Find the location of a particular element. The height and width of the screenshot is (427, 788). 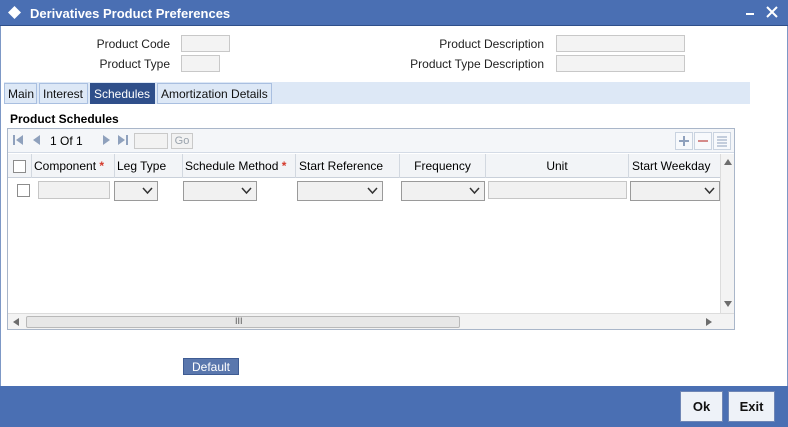

leg-type-select is located at coordinates (136, 191).